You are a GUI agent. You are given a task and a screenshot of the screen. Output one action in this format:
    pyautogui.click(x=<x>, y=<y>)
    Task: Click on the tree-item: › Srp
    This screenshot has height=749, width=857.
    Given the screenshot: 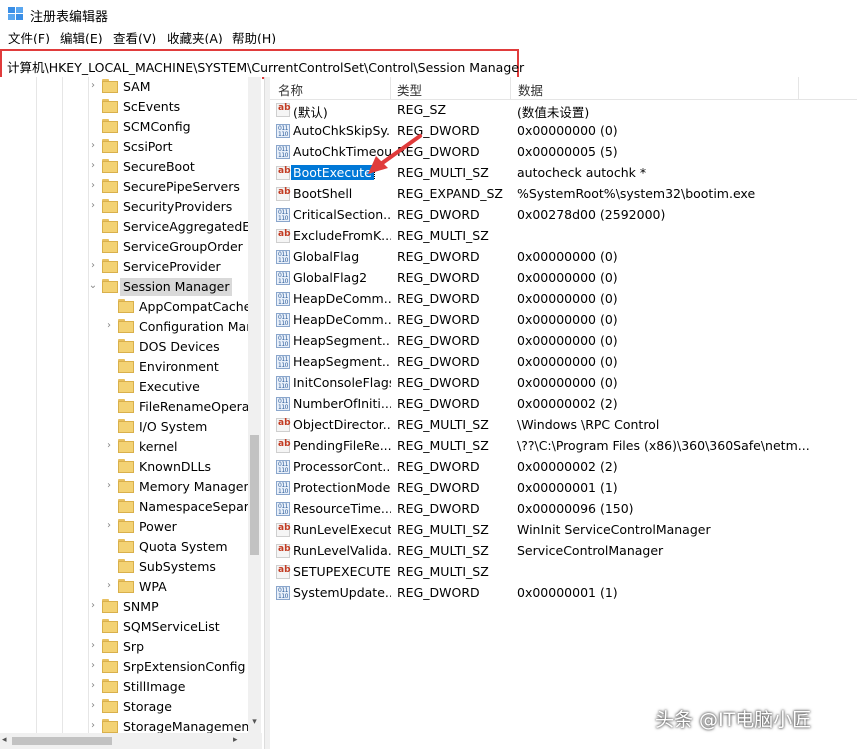 What is the action you would take?
    pyautogui.click(x=131, y=647)
    